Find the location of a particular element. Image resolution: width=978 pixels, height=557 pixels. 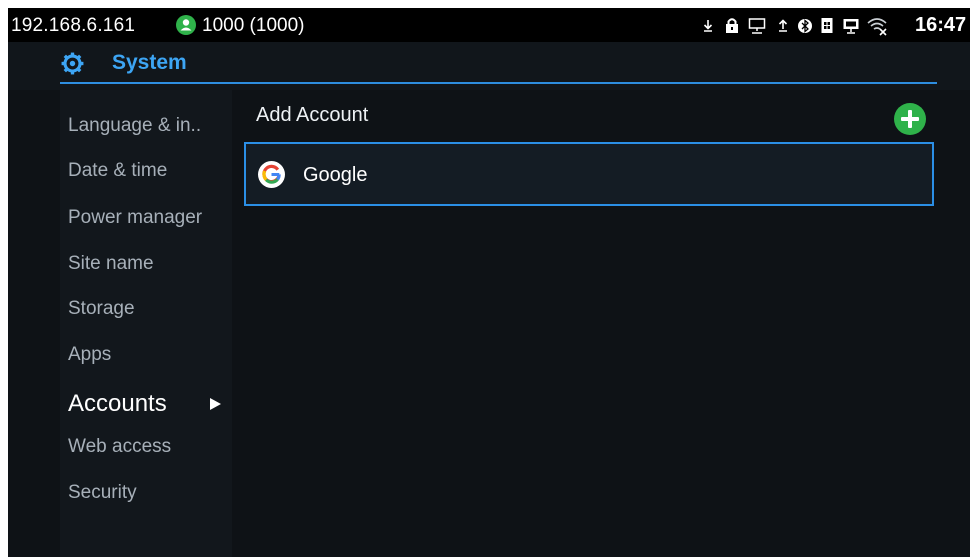

sidebar-item-site-name: Site name is located at coordinates (111, 264).